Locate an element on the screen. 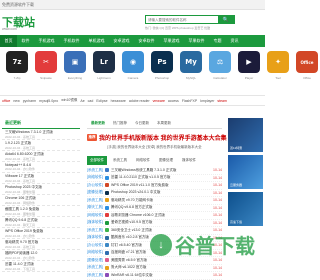 The height and width of the screenshot is (280, 320). tab-0: 最新更新 is located at coordinates (98, 123).